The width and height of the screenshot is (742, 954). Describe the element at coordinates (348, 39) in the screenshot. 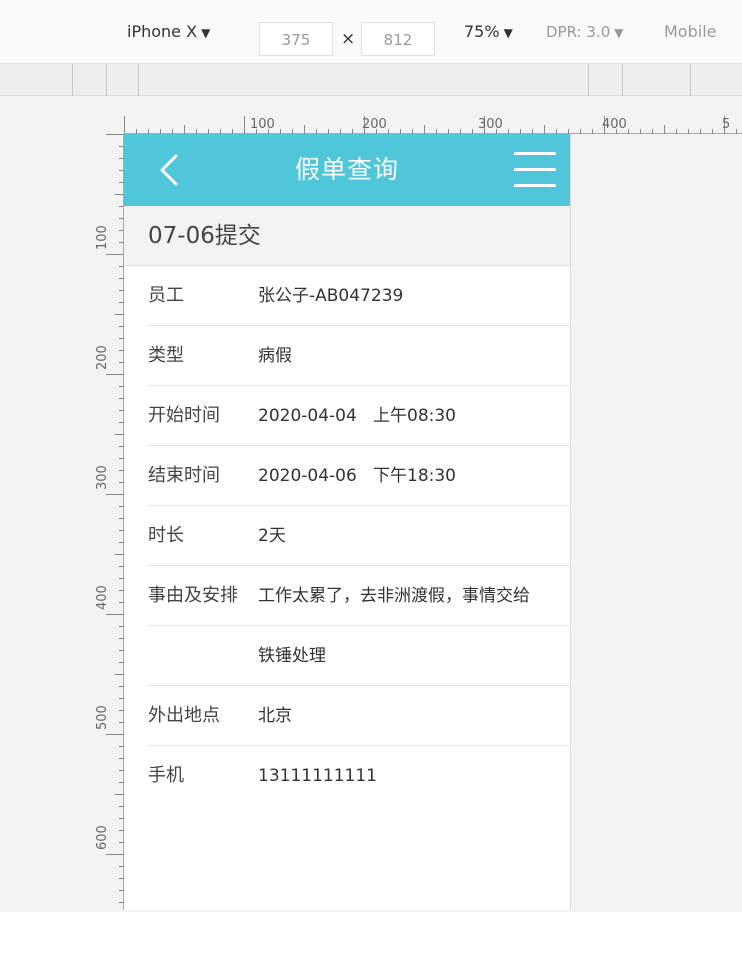

I see `times-sign: ×` at that location.